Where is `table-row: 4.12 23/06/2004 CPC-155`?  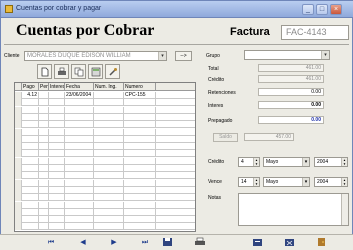 table-row: 4.12 23/06/2004 CPC-155 is located at coordinates (105, 95).